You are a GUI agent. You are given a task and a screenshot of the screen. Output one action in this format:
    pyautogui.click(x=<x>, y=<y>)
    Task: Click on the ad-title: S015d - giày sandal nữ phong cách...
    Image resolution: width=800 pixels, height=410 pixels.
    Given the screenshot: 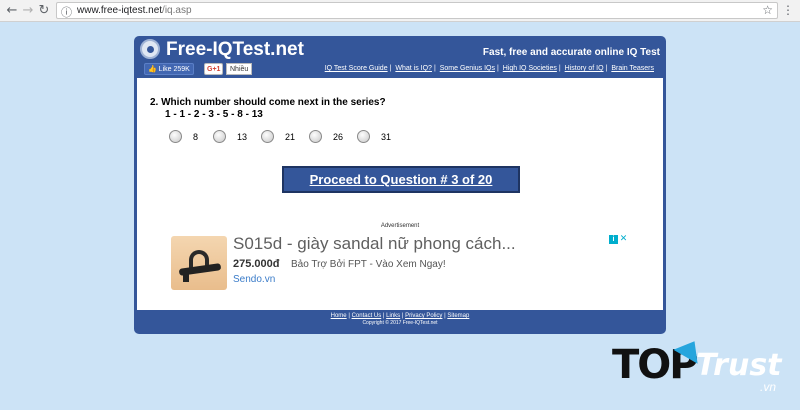 What is the action you would take?
    pyautogui.click(x=374, y=244)
    